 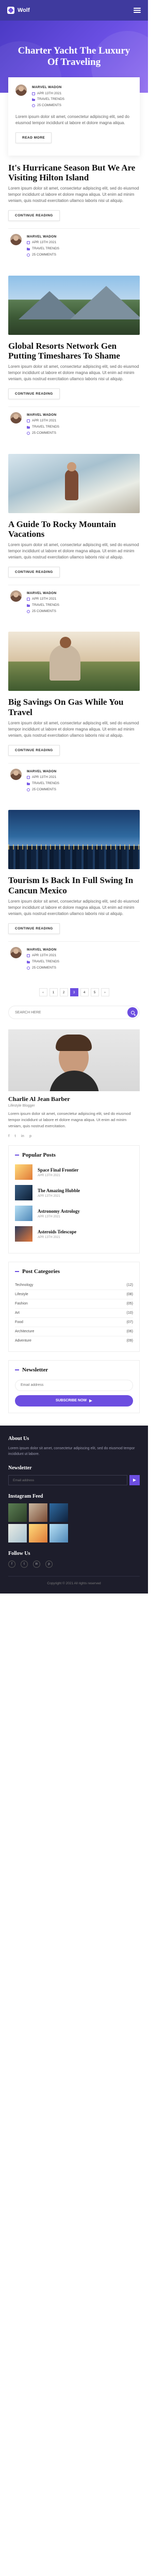 I want to click on search-button, so click(x=132, y=1012).